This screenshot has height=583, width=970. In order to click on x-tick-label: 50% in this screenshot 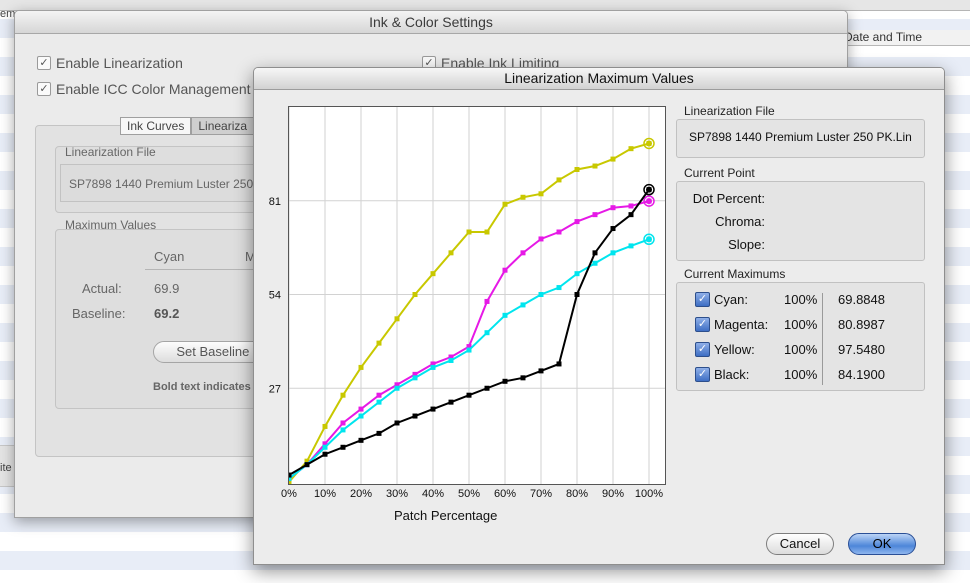, I will do `click(469, 494)`.